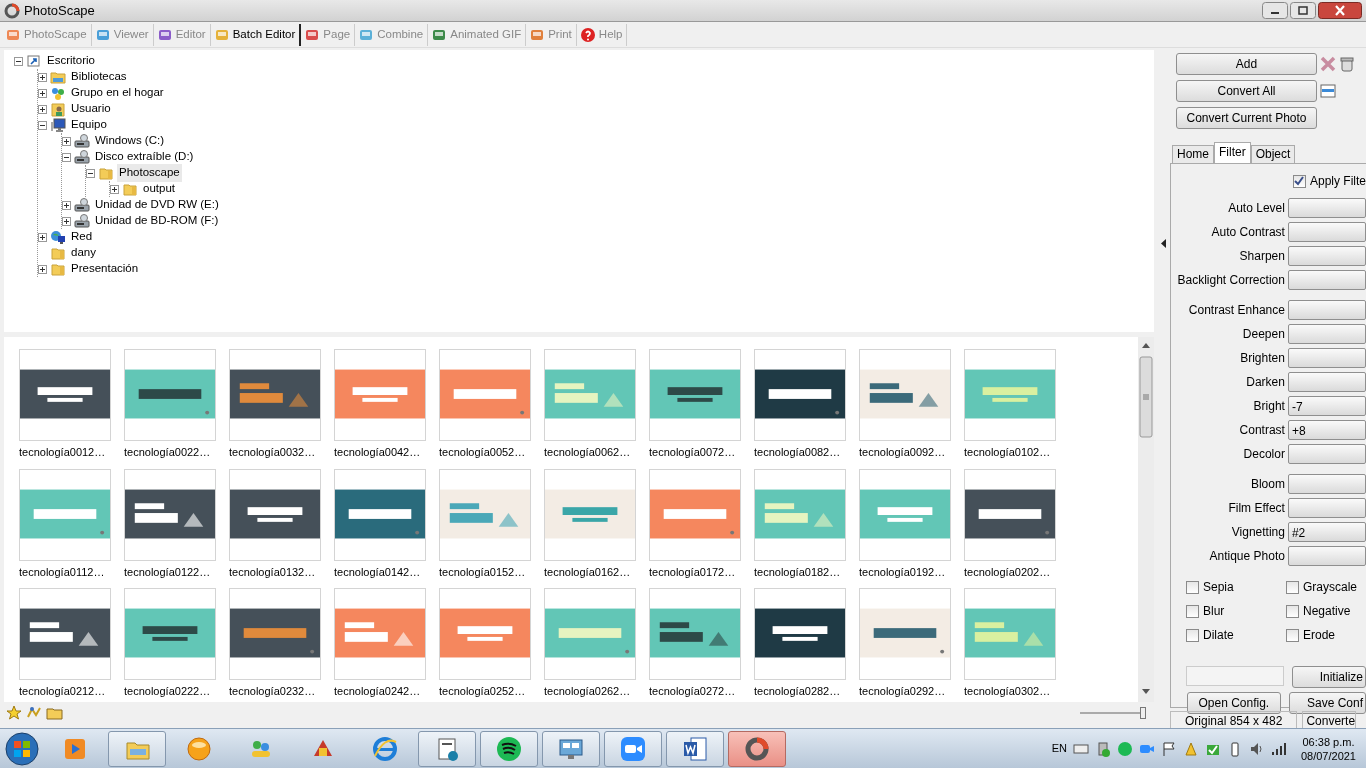  Describe the element at coordinates (199, 748) in the screenshot. I see `orb-icon` at that location.